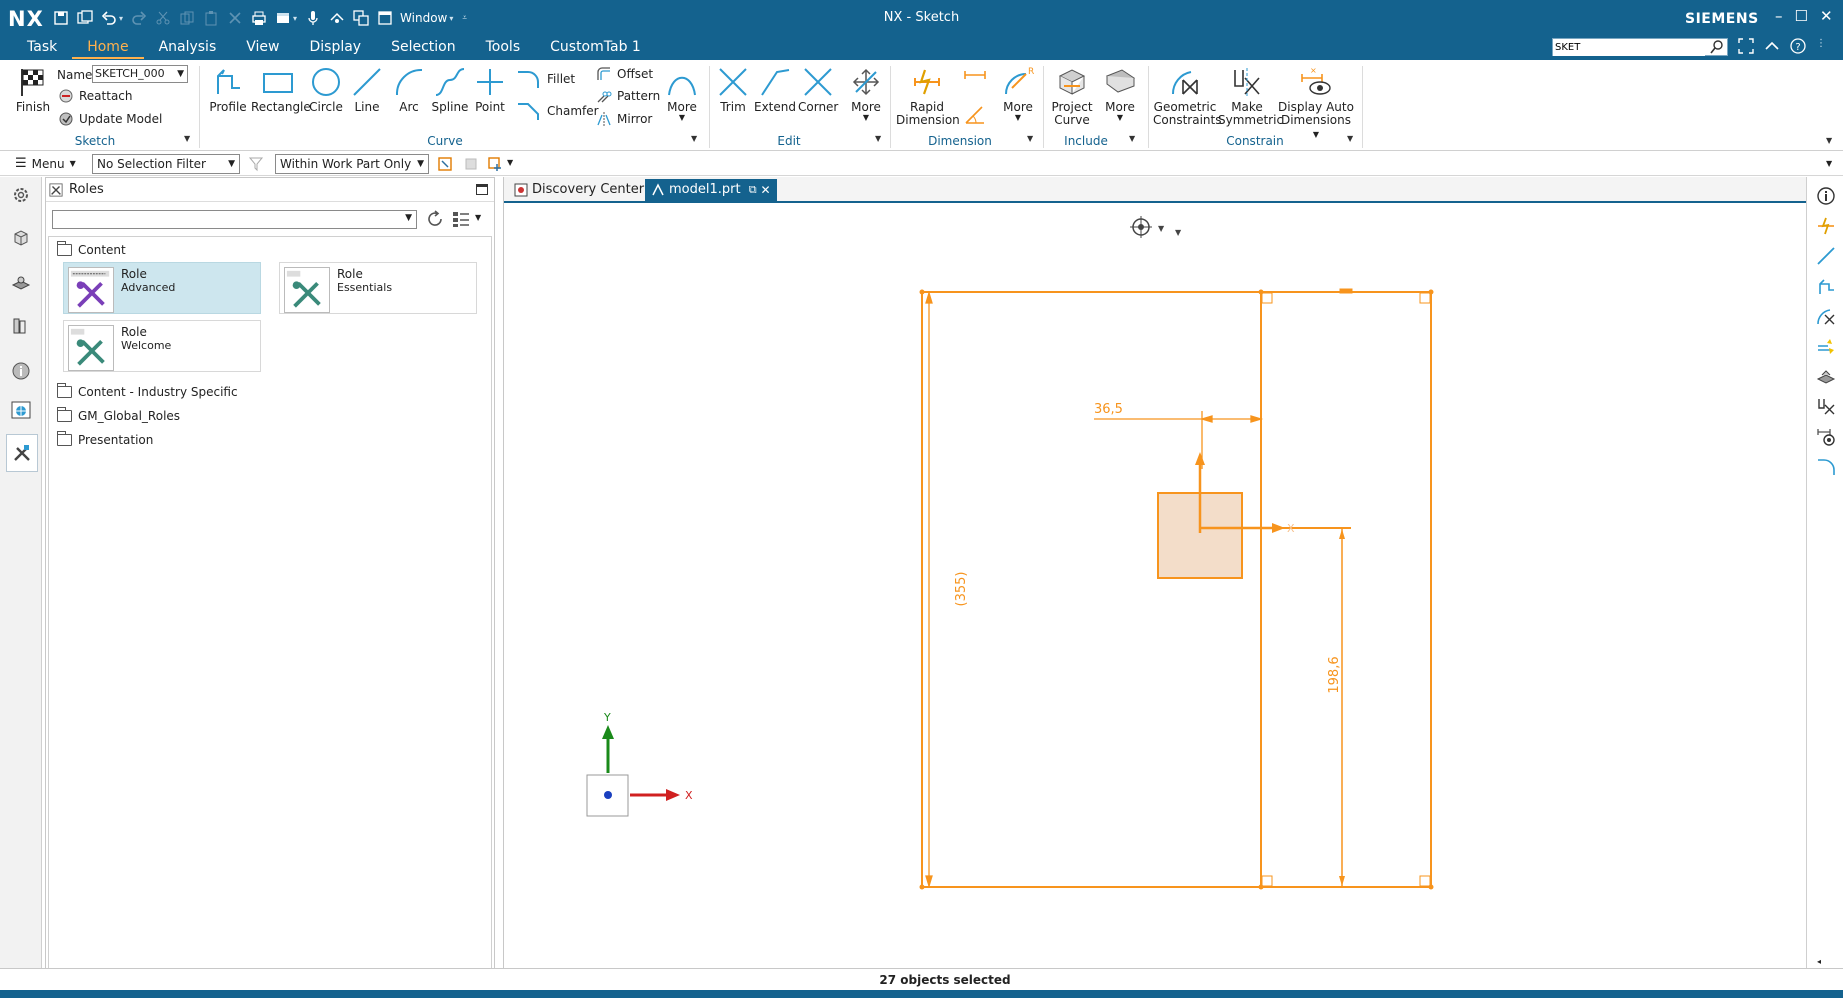 This screenshot has width=1843, height=998. I want to click on rapid-dimension-button: Rapid Dimension, so click(928, 96).